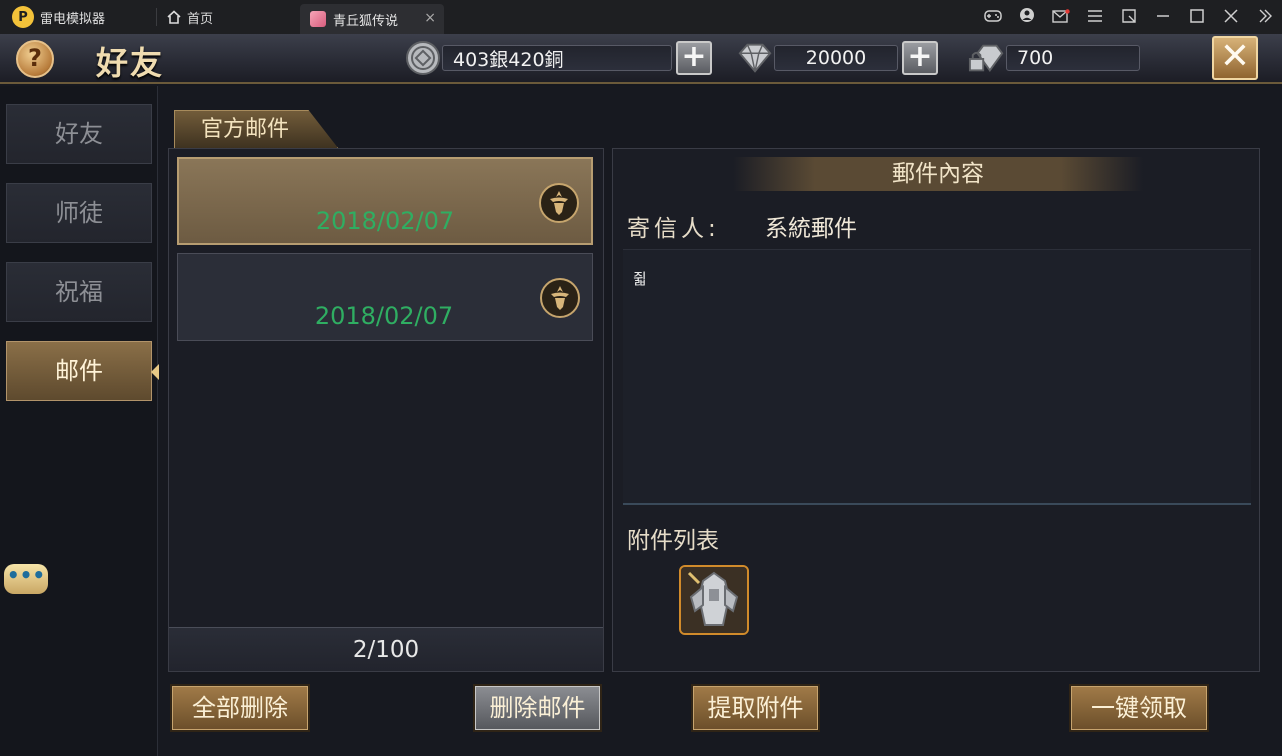  I want to click on add-silver-button: +, so click(694, 58).